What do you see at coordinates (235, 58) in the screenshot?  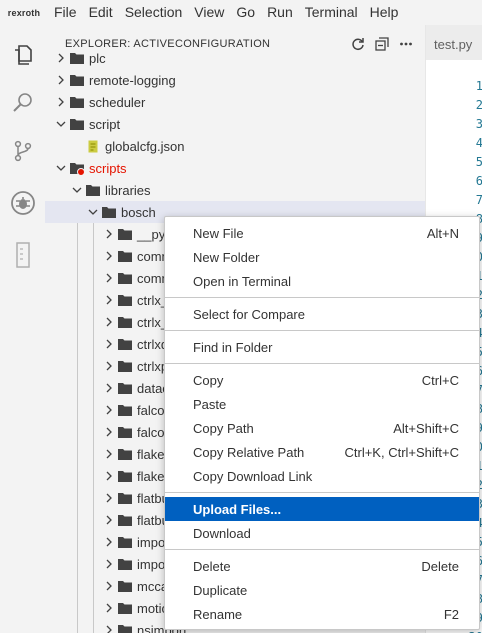 I see `tree-item: plc` at bounding box center [235, 58].